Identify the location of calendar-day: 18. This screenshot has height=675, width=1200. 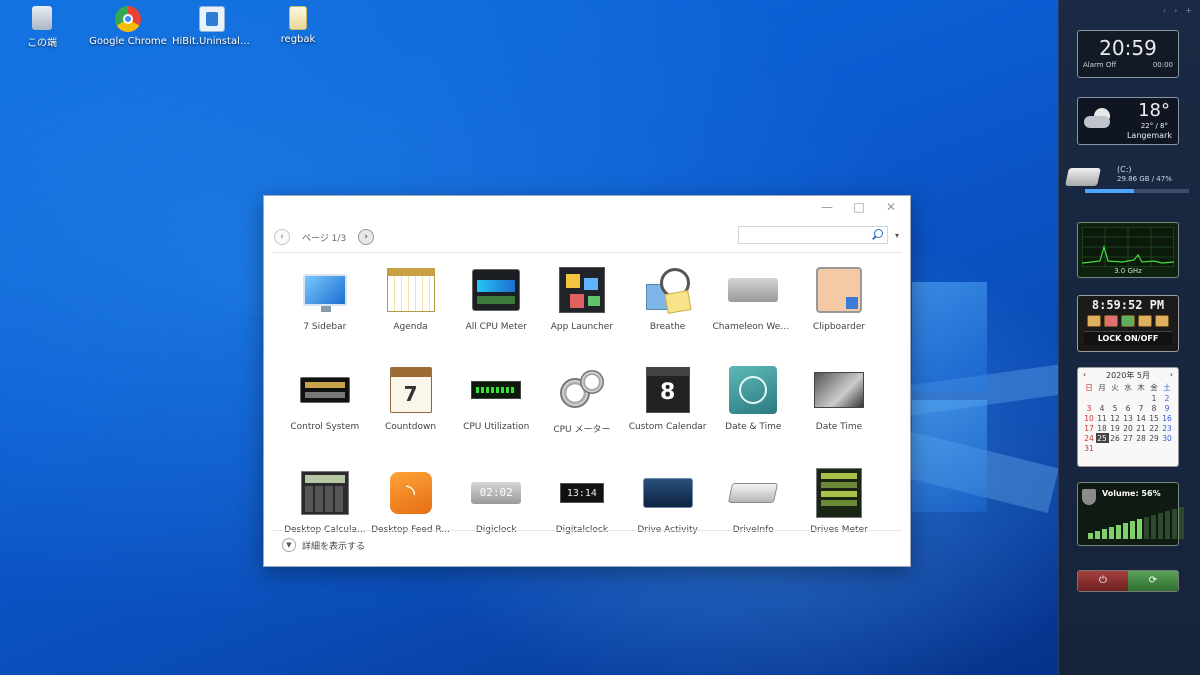
(1102, 428).